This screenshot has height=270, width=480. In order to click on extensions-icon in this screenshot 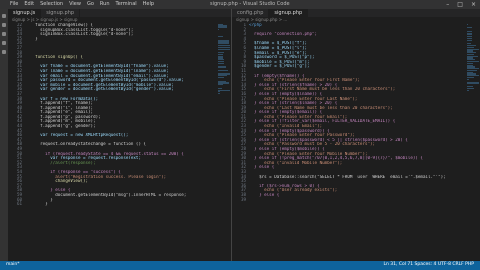, I will do `click(4, 52)`.